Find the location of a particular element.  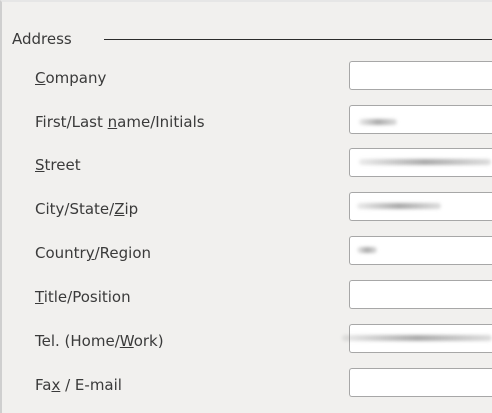

city-input is located at coordinates (420, 206).